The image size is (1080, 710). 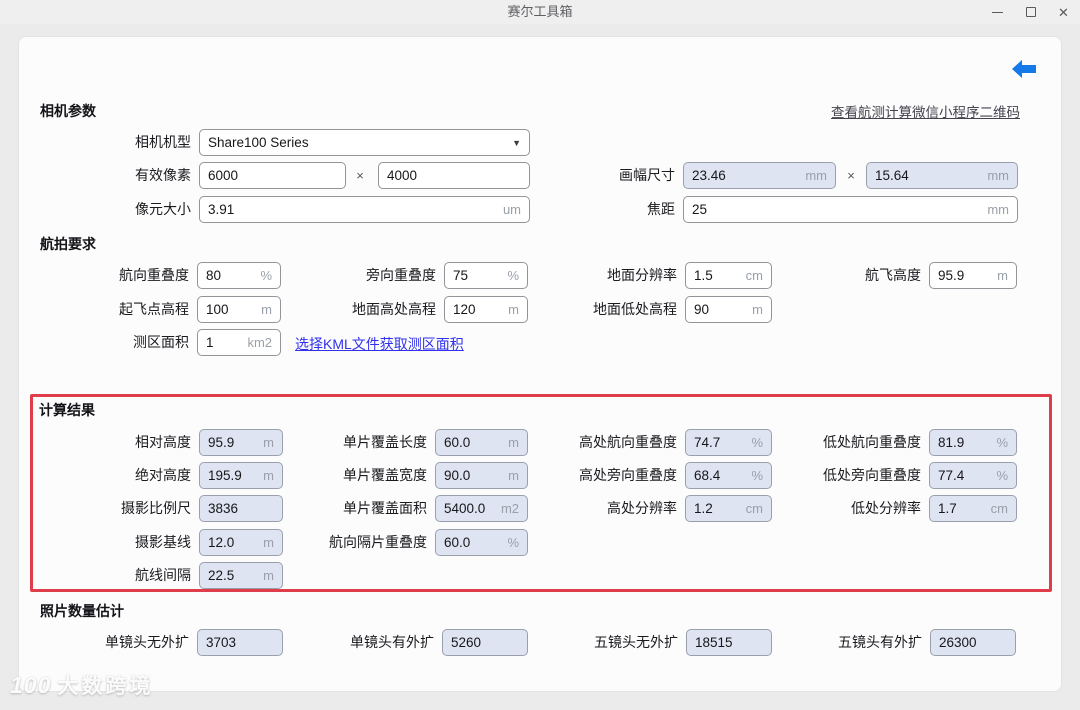 What do you see at coordinates (378, 542) in the screenshot?
I see `forward-skip-overlap-label: 航向隔片重叠度` at bounding box center [378, 542].